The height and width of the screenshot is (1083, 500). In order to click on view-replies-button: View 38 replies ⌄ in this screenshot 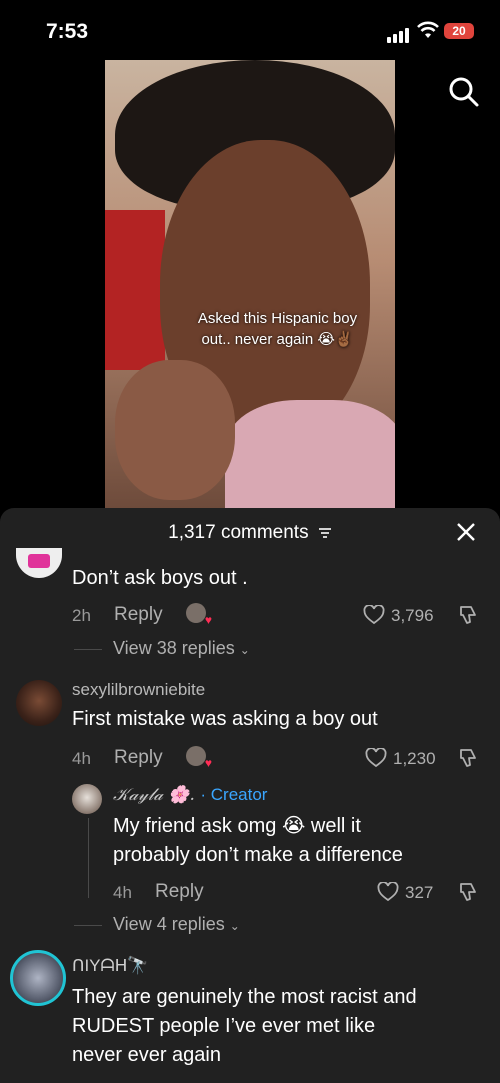, I will do `click(181, 648)`.